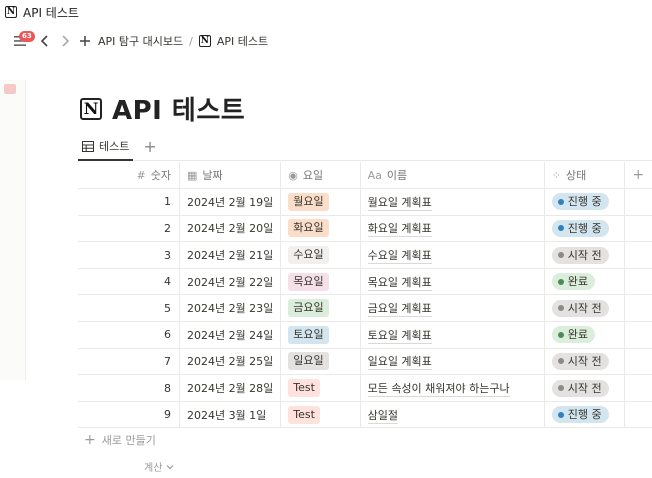 This screenshot has height=478, width=652. I want to click on table-header-row: # 숫자 ▦ 날짜 ◉ 요일 Aa 이름 ⁘ 상태 +, so click(365, 176).